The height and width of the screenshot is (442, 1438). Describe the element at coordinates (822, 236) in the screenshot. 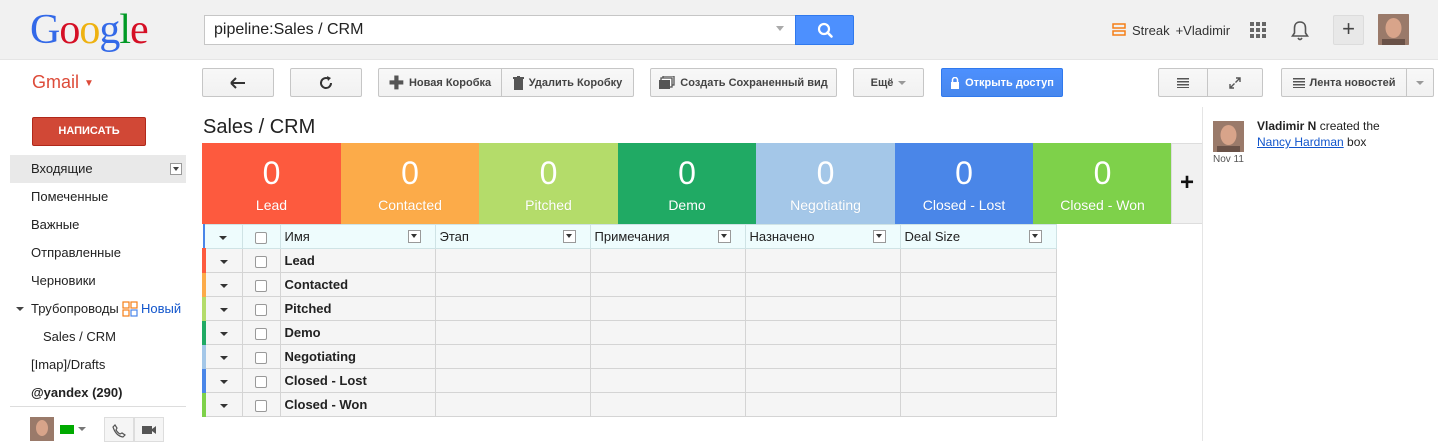

I see `column-header-assigned: Назначено` at that location.